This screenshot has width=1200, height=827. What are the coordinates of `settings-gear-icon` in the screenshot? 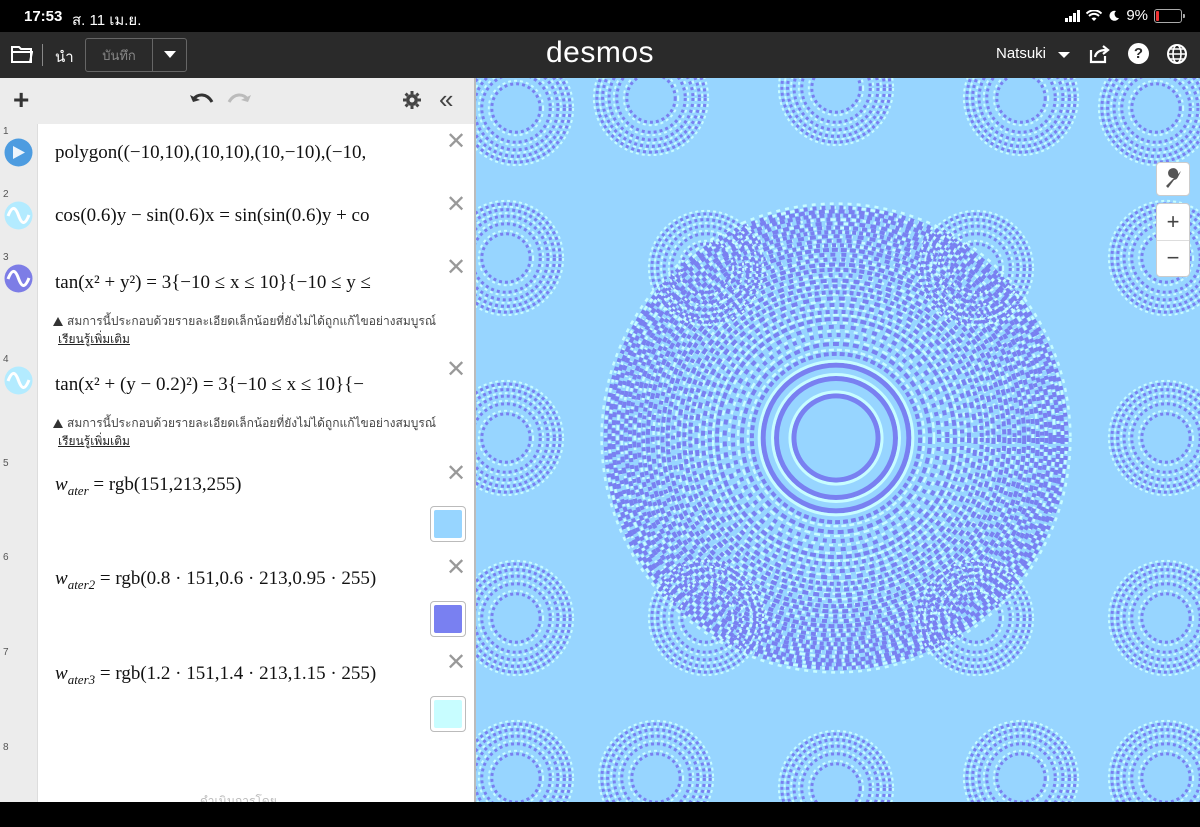 It's located at (412, 100).